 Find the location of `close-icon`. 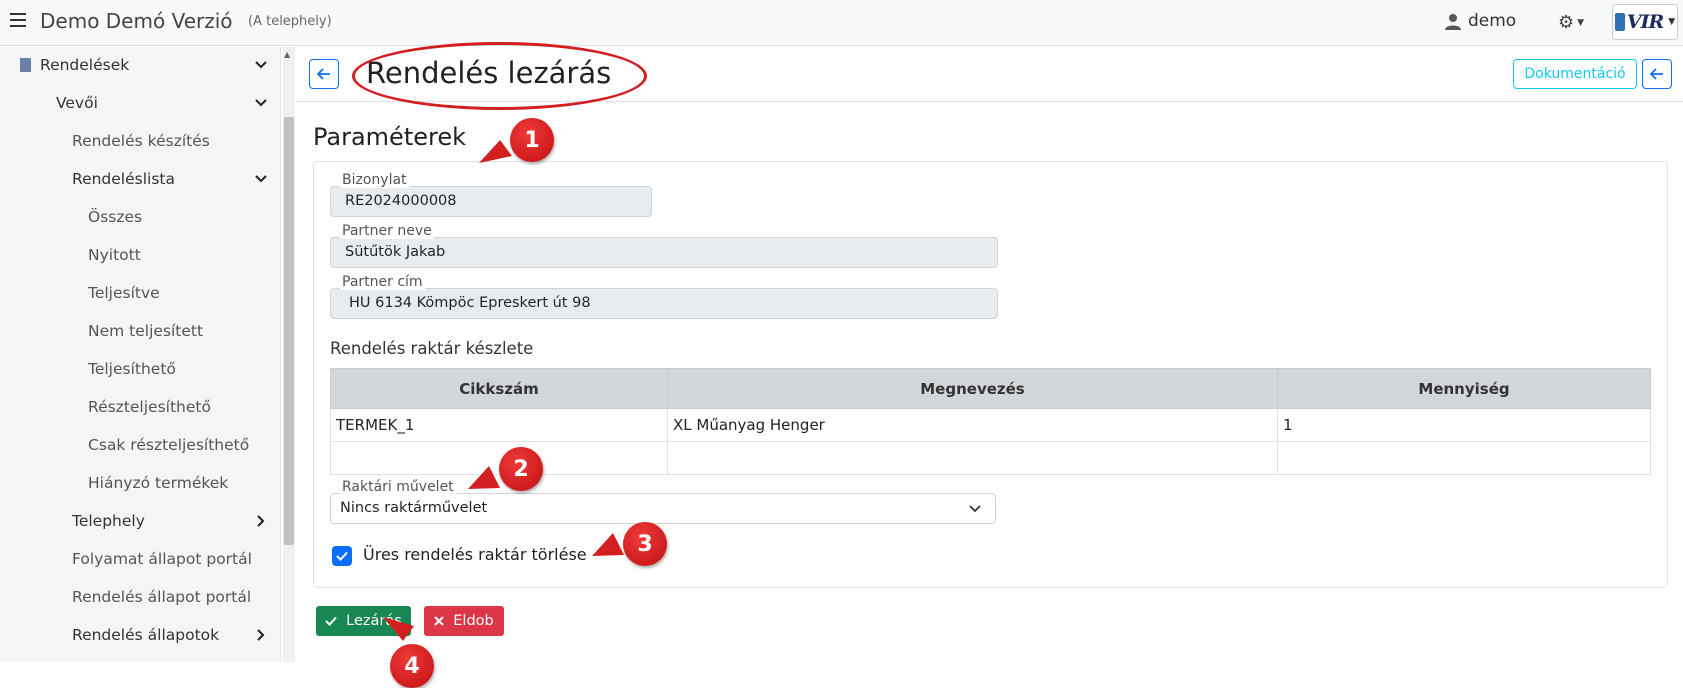

close-icon is located at coordinates (439, 621).